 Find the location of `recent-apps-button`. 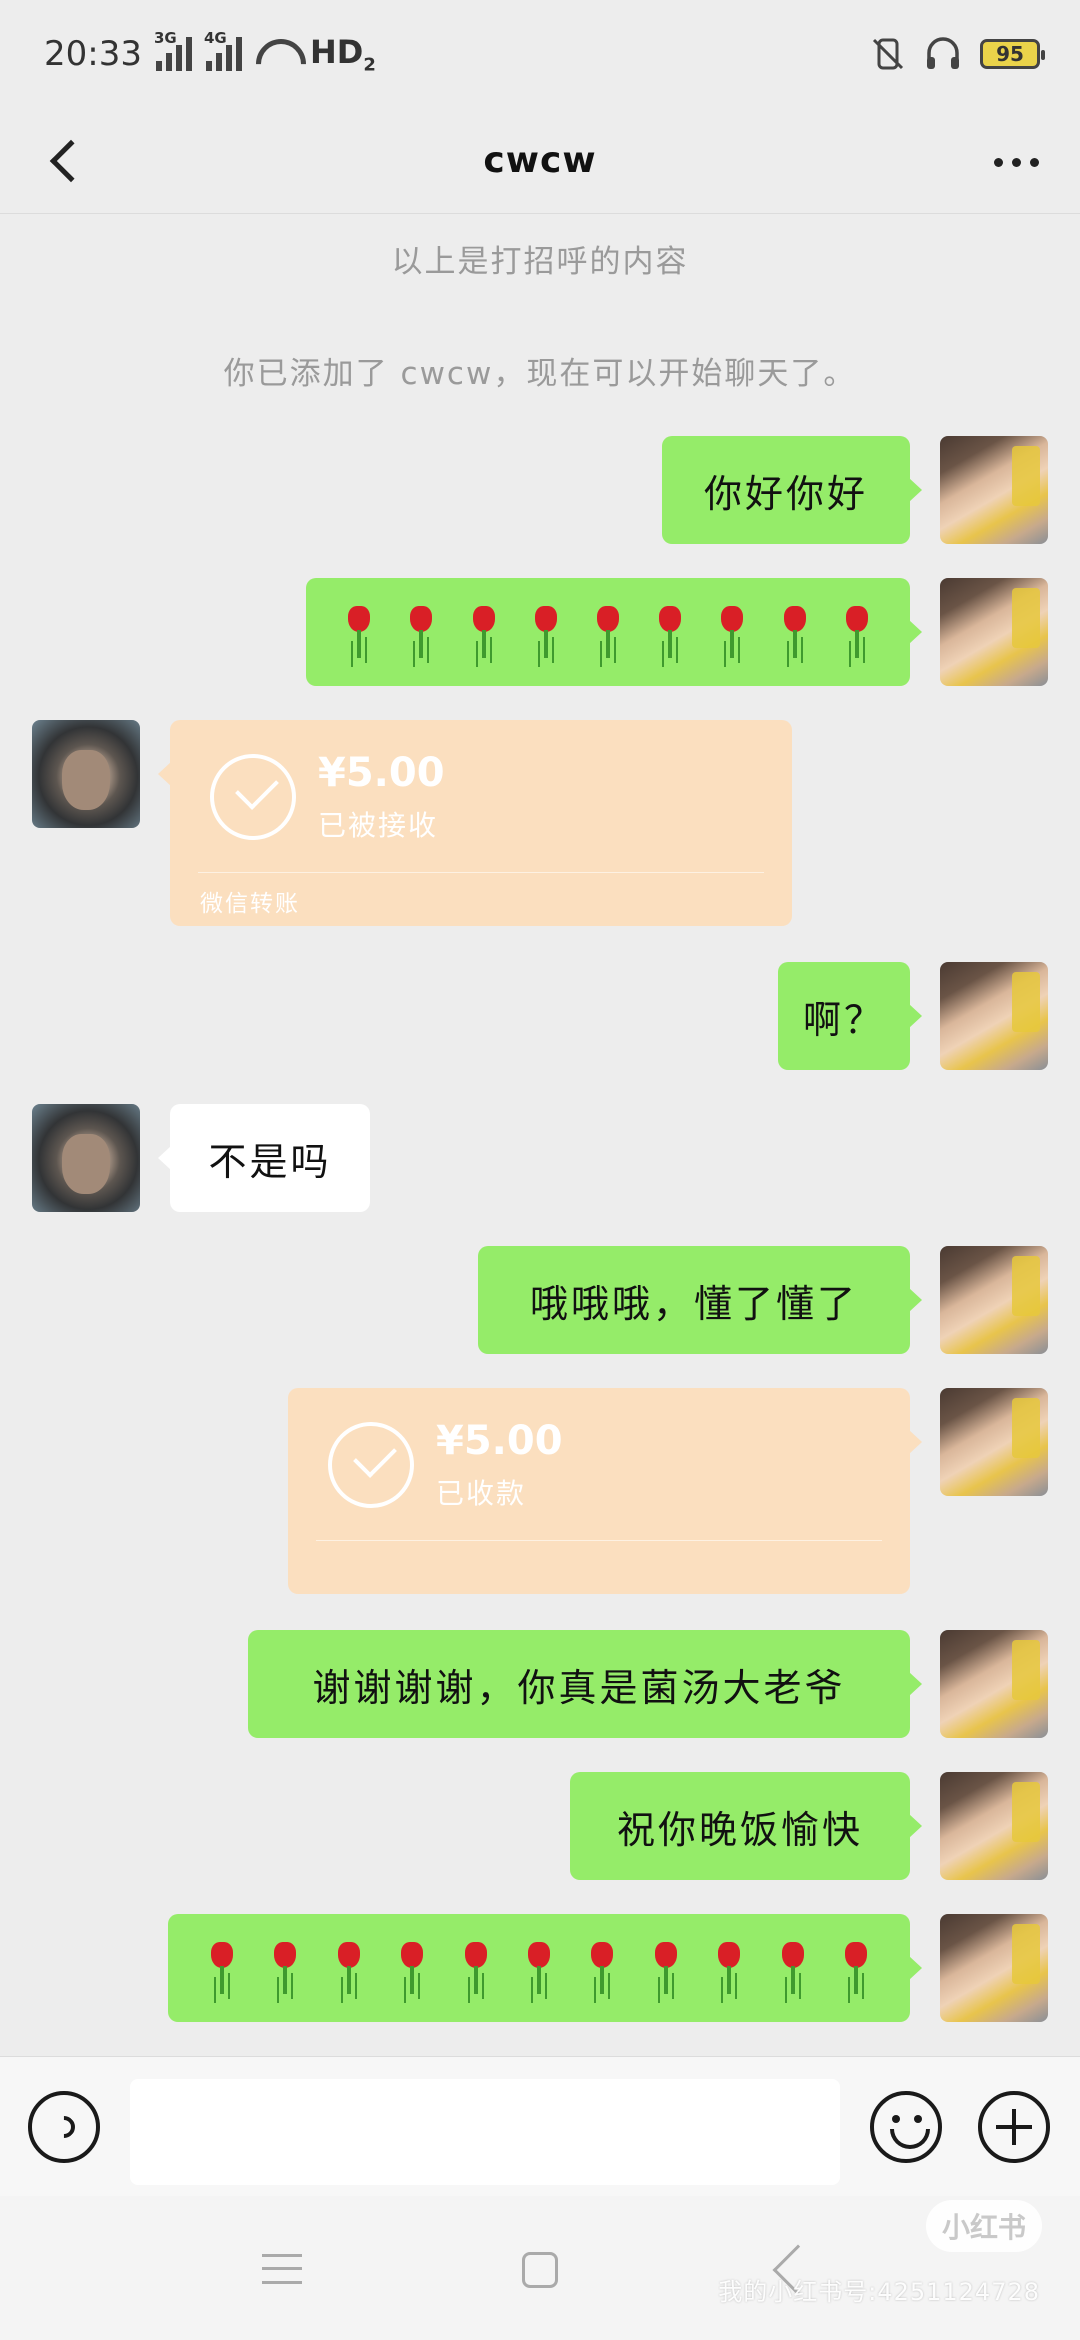

recent-apps-button is located at coordinates (282, 2269).